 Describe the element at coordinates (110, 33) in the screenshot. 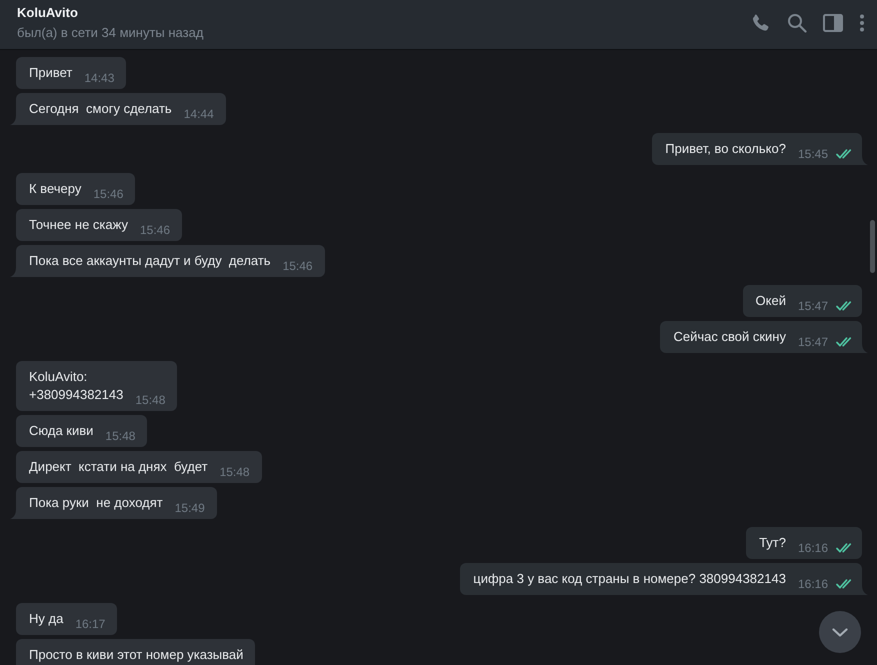

I see `last-seen-status: был(а) в сети 34 минуты назад` at that location.